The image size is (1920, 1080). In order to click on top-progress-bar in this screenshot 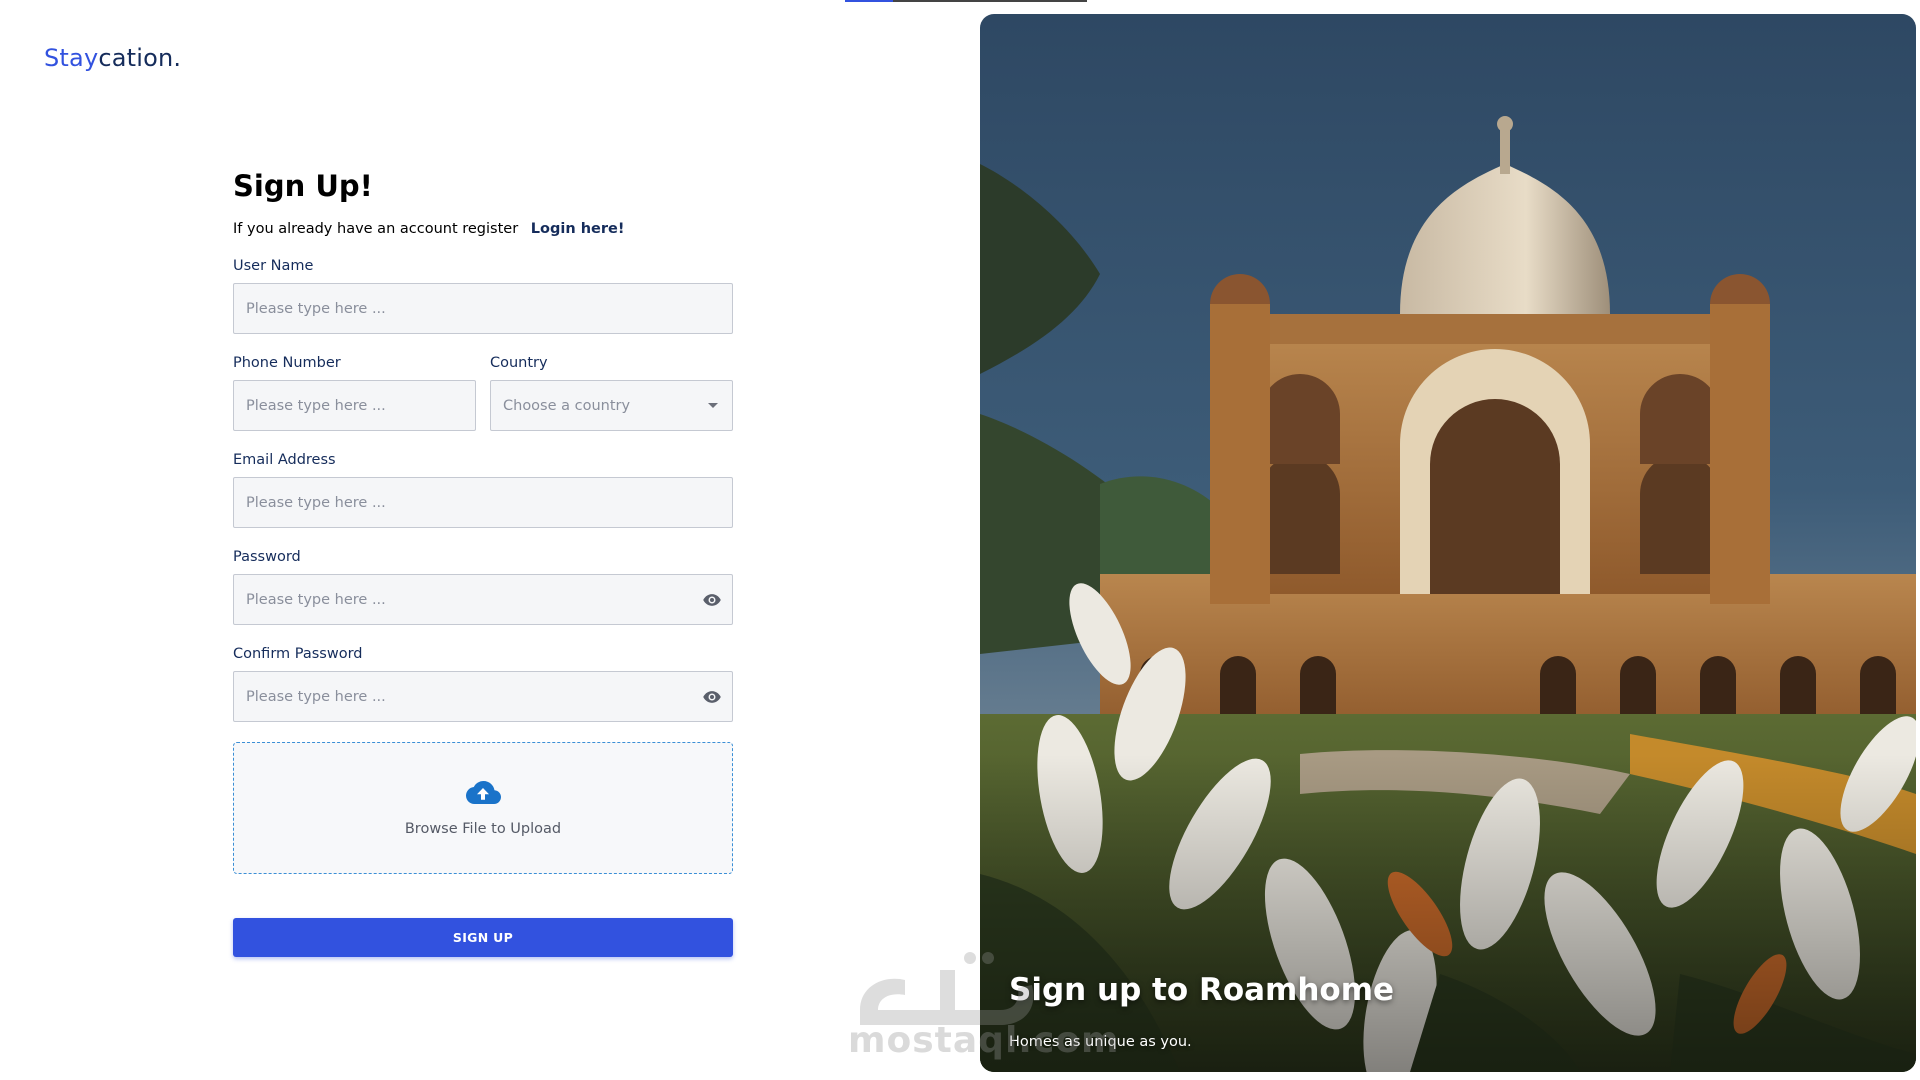, I will do `click(966, 1)`.